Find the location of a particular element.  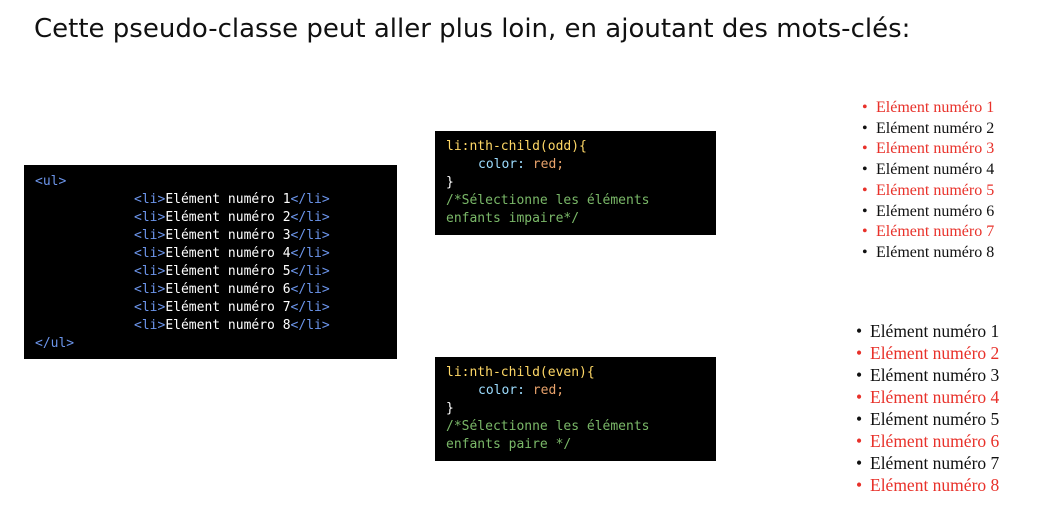

li-code-line: <li>Elément numéro 7</li> is located at coordinates (210, 308).